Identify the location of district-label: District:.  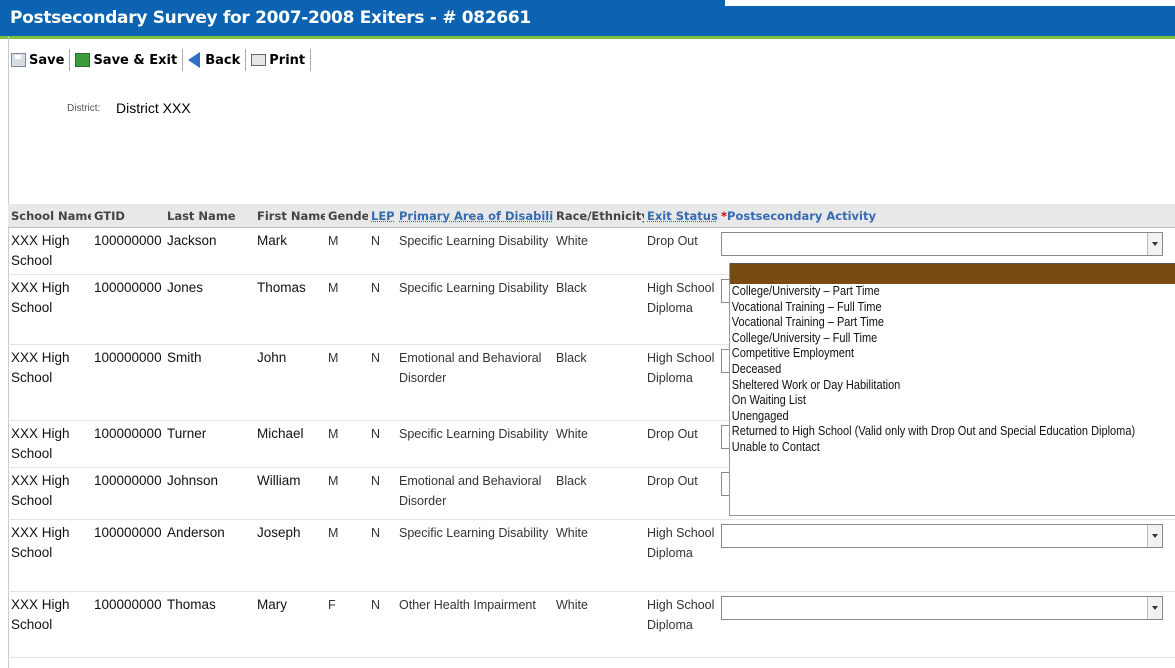
(84, 108).